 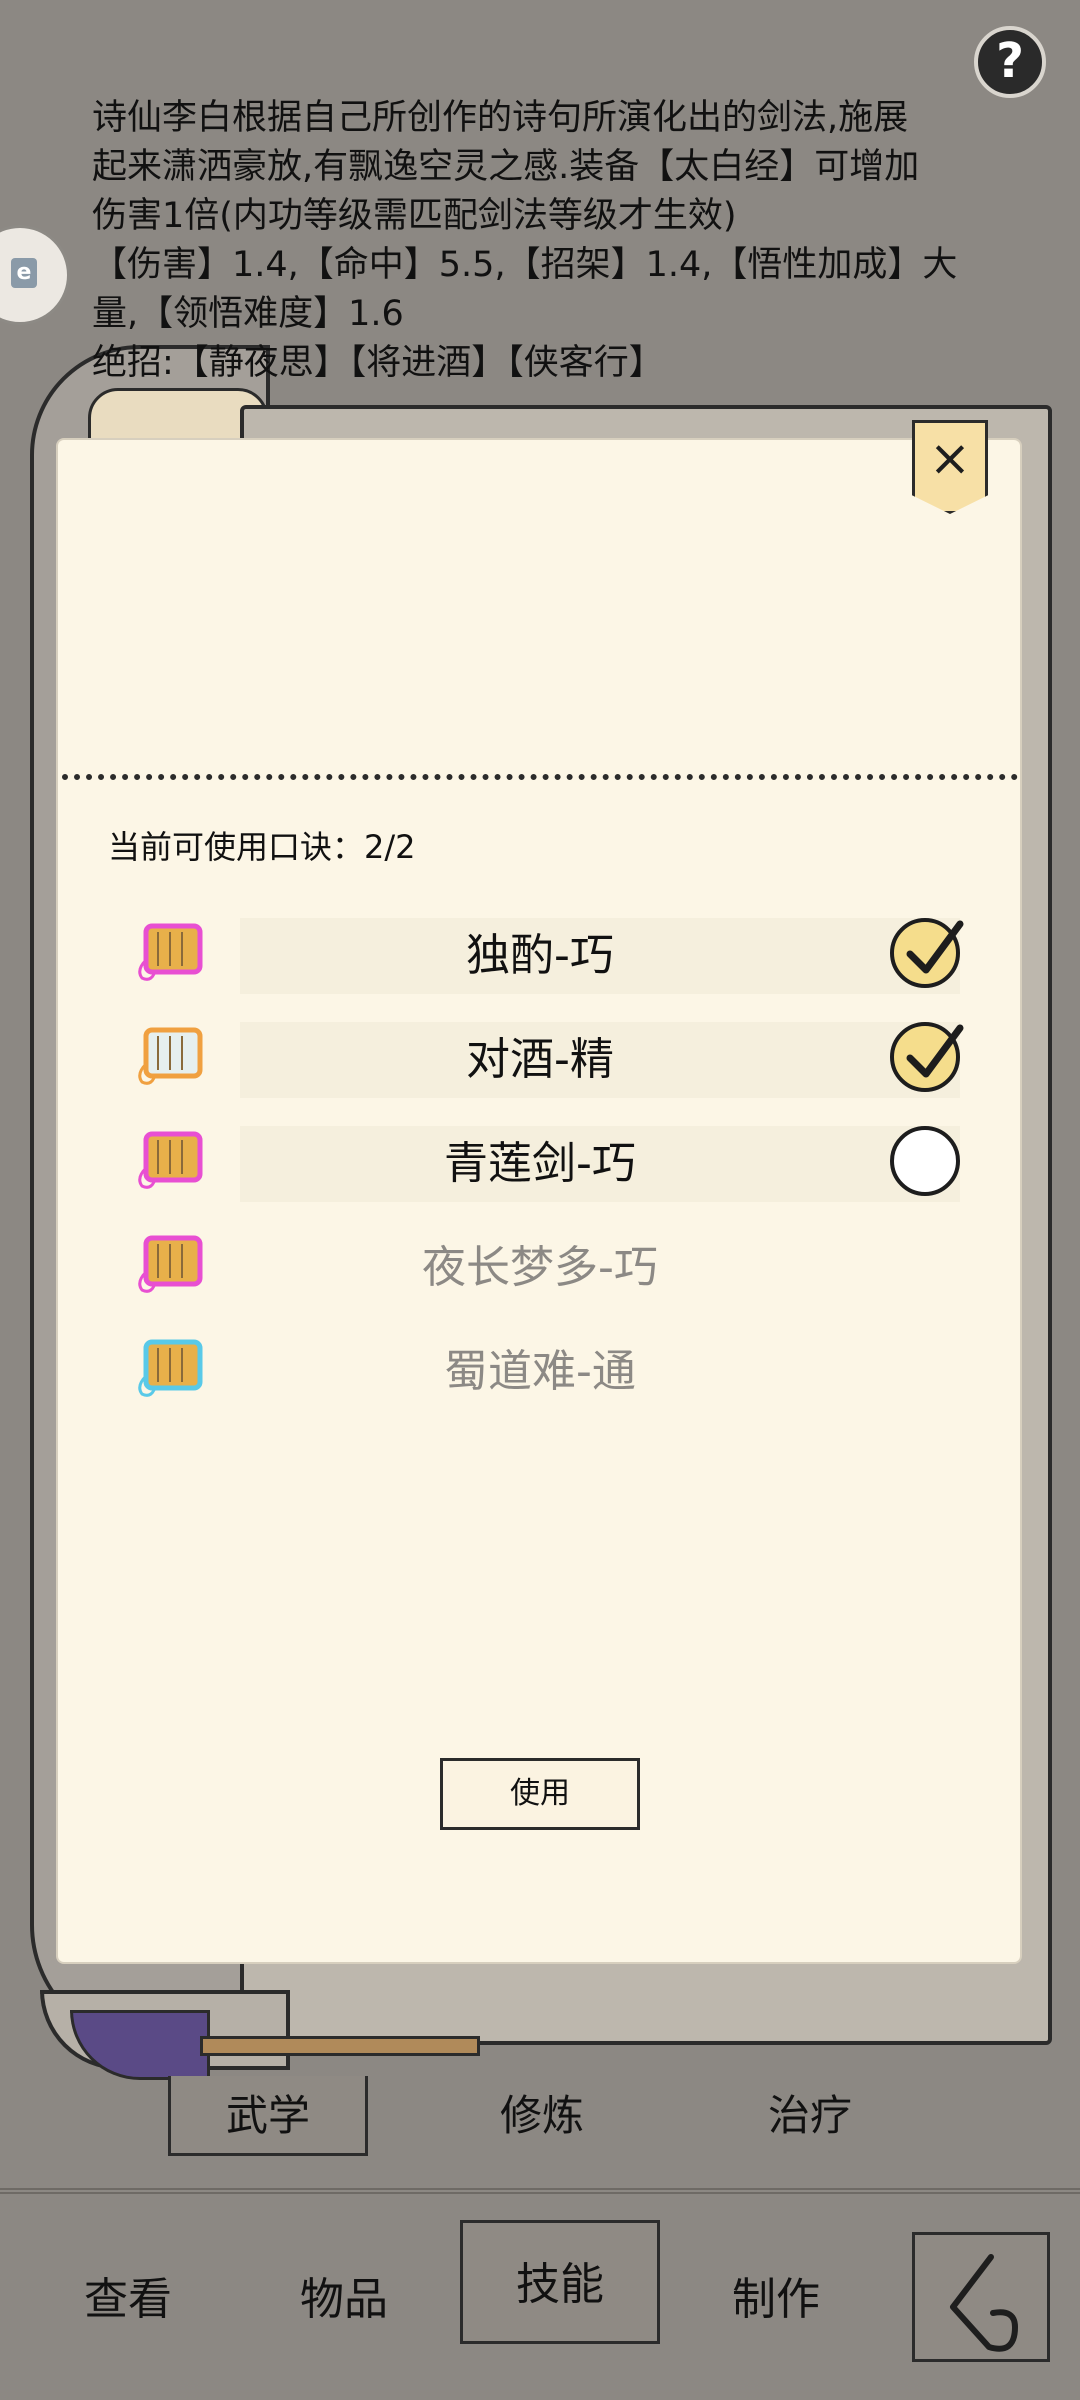 What do you see at coordinates (171, 1368) in the screenshot?
I see `scroll-gold-cyan-icon` at bounding box center [171, 1368].